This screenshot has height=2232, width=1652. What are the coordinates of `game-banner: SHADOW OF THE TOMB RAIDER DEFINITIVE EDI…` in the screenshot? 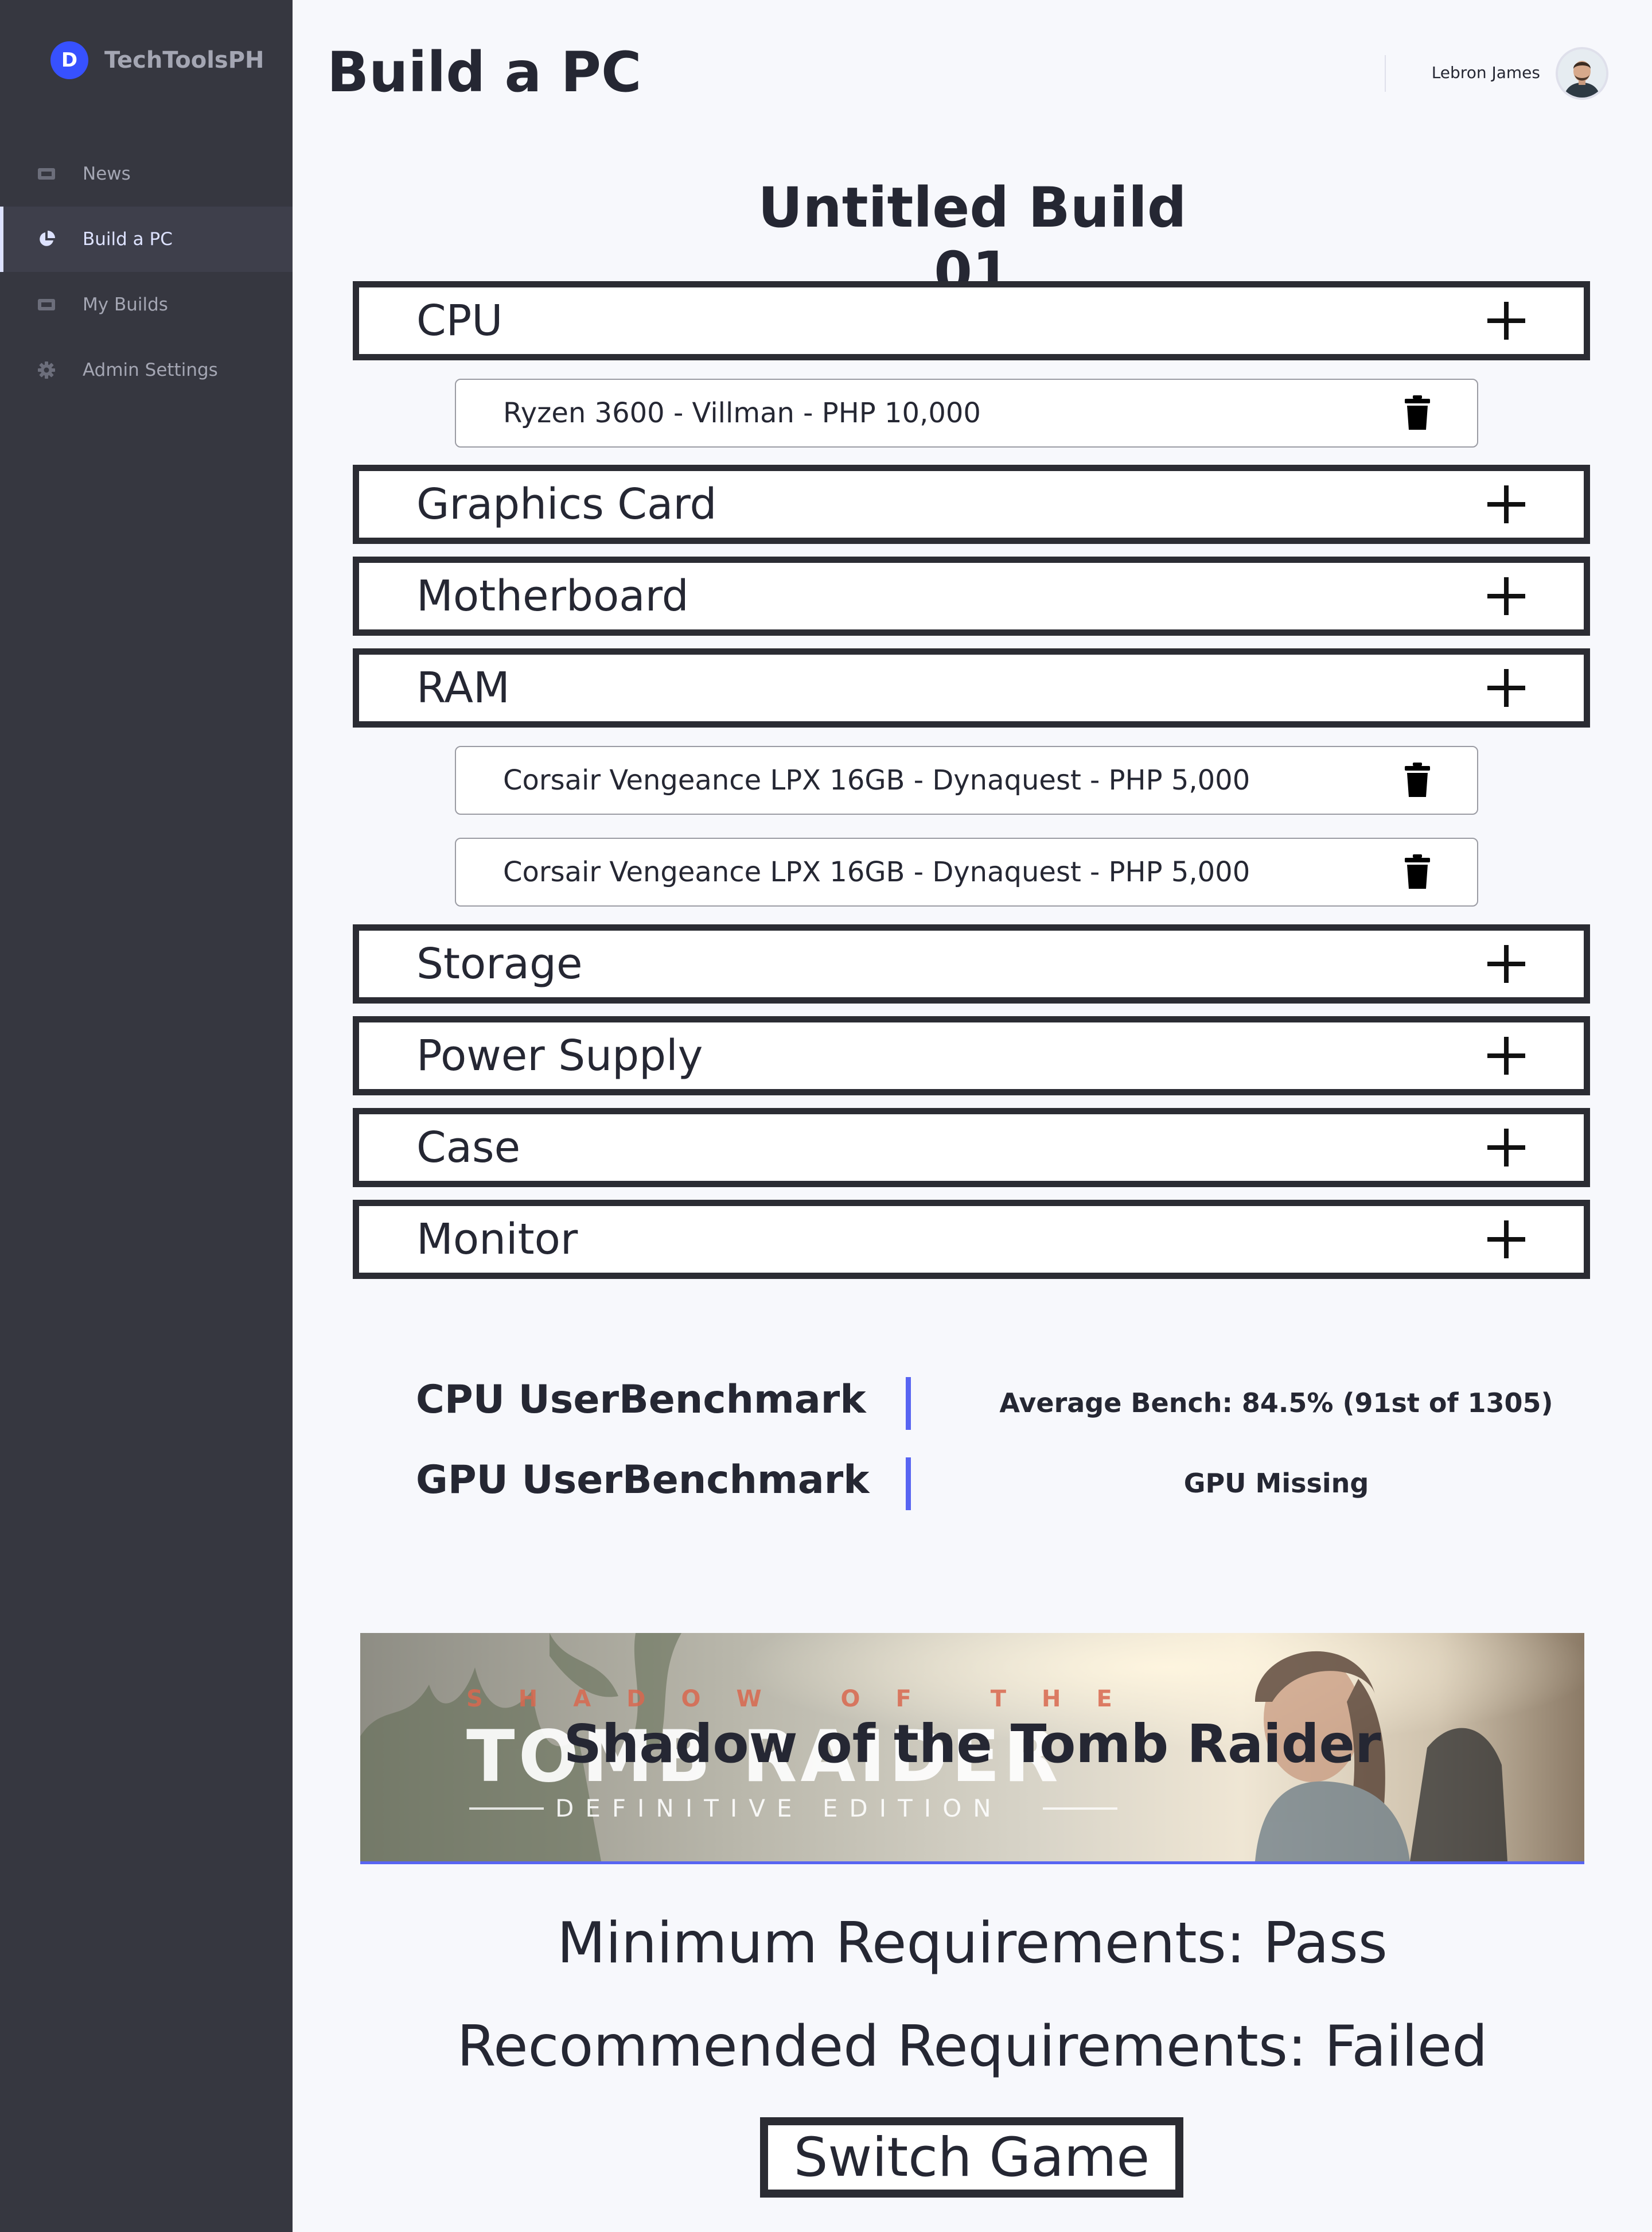 It's located at (972, 1748).